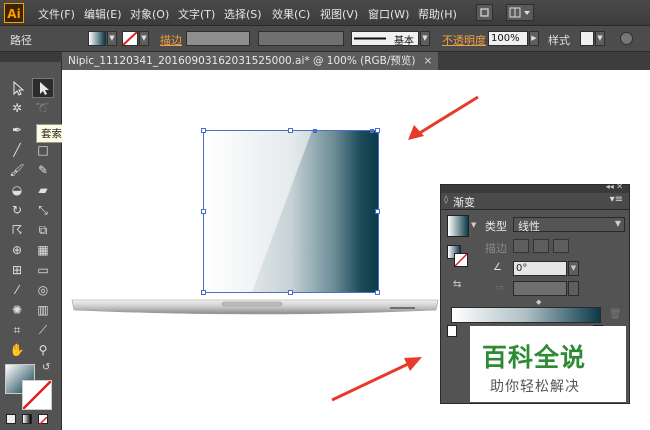  What do you see at coordinates (573, 268) in the screenshot?
I see `angle-dropdown: ▼` at bounding box center [573, 268].